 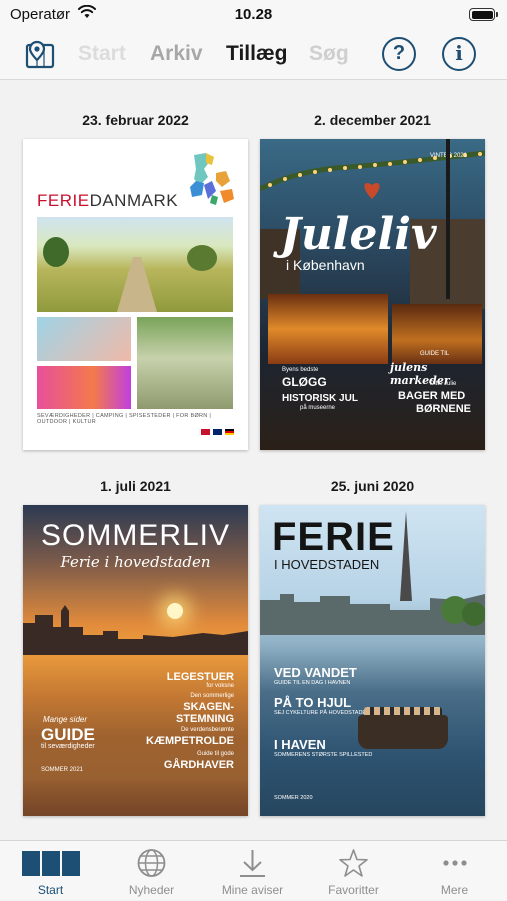 What do you see at coordinates (333, 537) in the screenshot?
I see `cover-title: FERIE` at bounding box center [333, 537].